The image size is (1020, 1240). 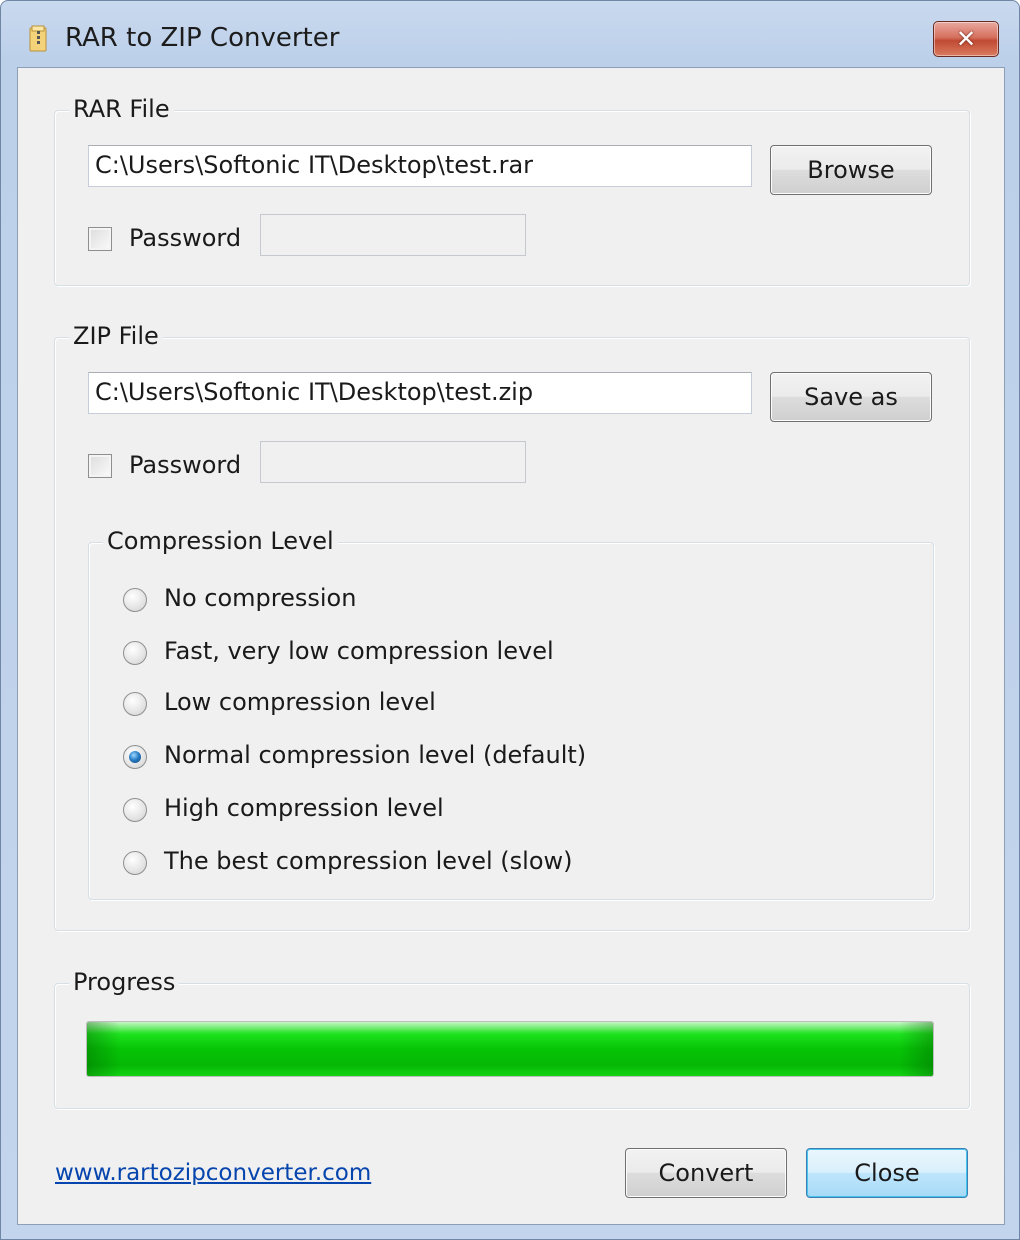 I want to click on window-close-button: ✕, so click(x=966, y=39).